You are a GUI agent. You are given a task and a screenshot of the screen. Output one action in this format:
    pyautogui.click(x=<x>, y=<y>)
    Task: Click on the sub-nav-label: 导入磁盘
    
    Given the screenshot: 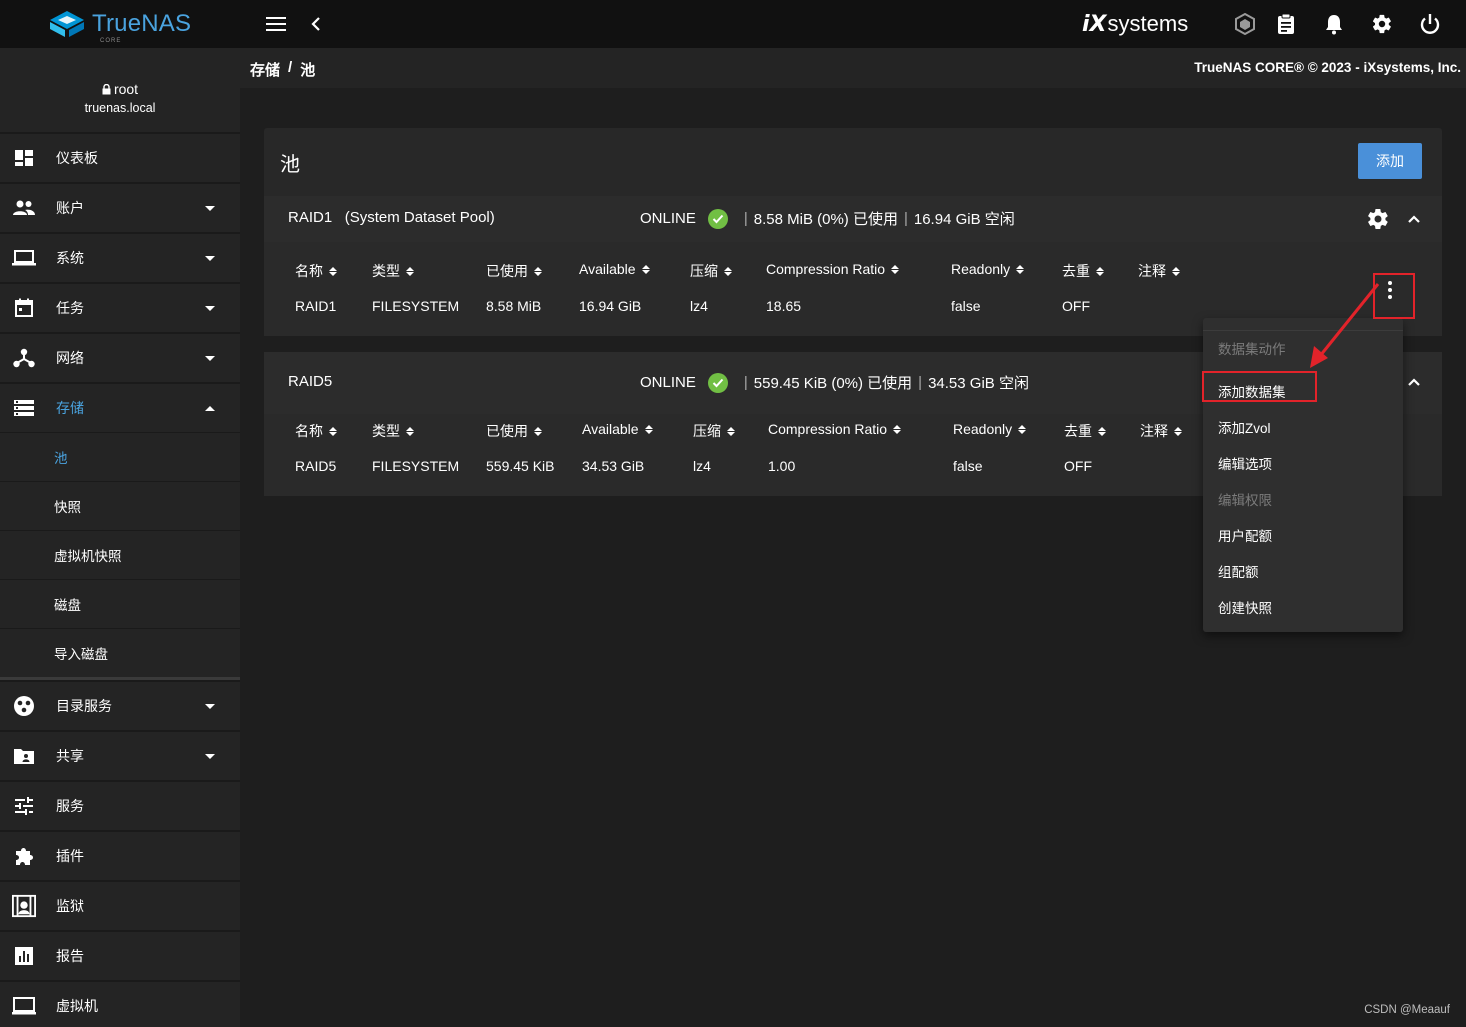 What is the action you would take?
    pyautogui.click(x=81, y=654)
    